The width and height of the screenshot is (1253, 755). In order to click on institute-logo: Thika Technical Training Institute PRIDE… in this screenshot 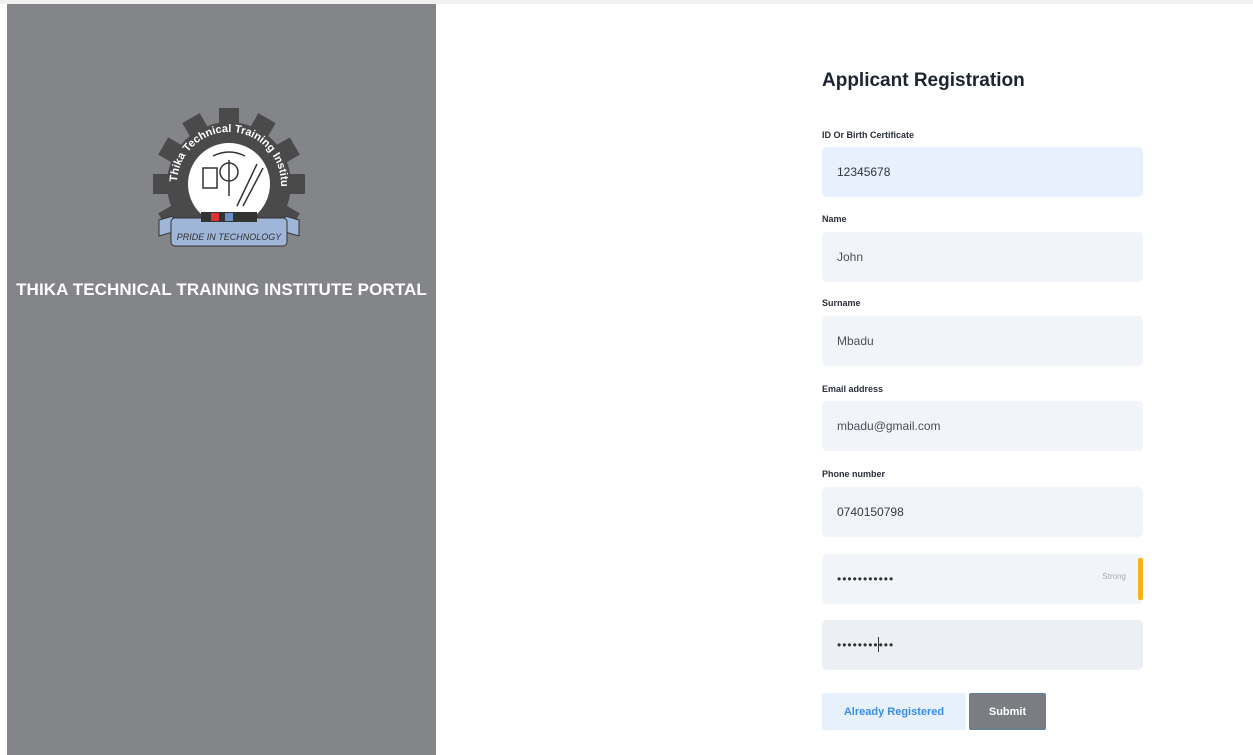, I will do `click(229, 177)`.